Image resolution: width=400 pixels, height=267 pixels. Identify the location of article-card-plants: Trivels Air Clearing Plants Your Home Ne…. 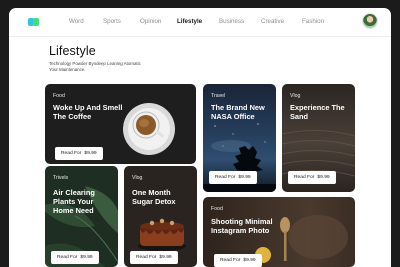
(81, 216).